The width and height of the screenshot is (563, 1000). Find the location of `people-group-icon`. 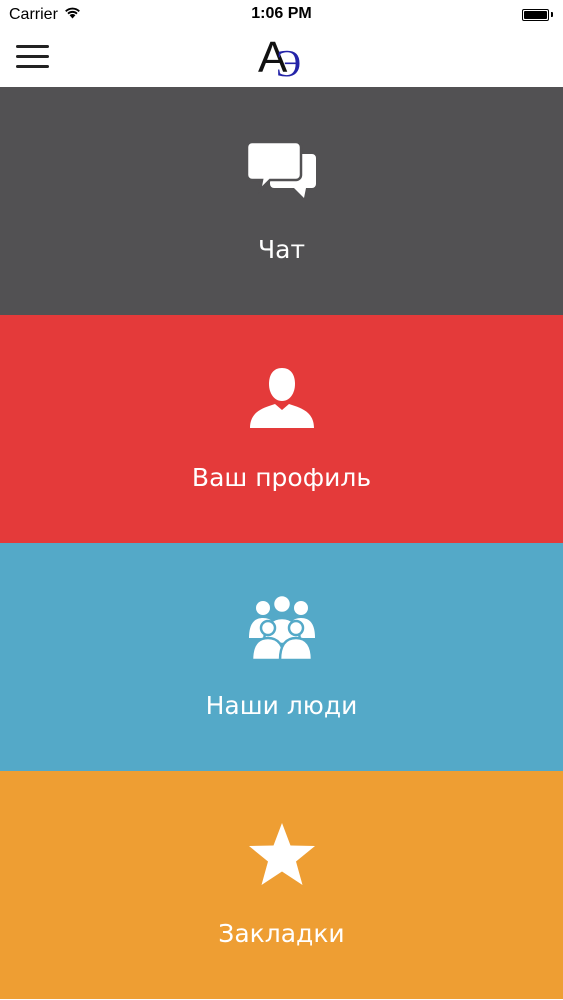

people-group-icon is located at coordinates (281, 626).